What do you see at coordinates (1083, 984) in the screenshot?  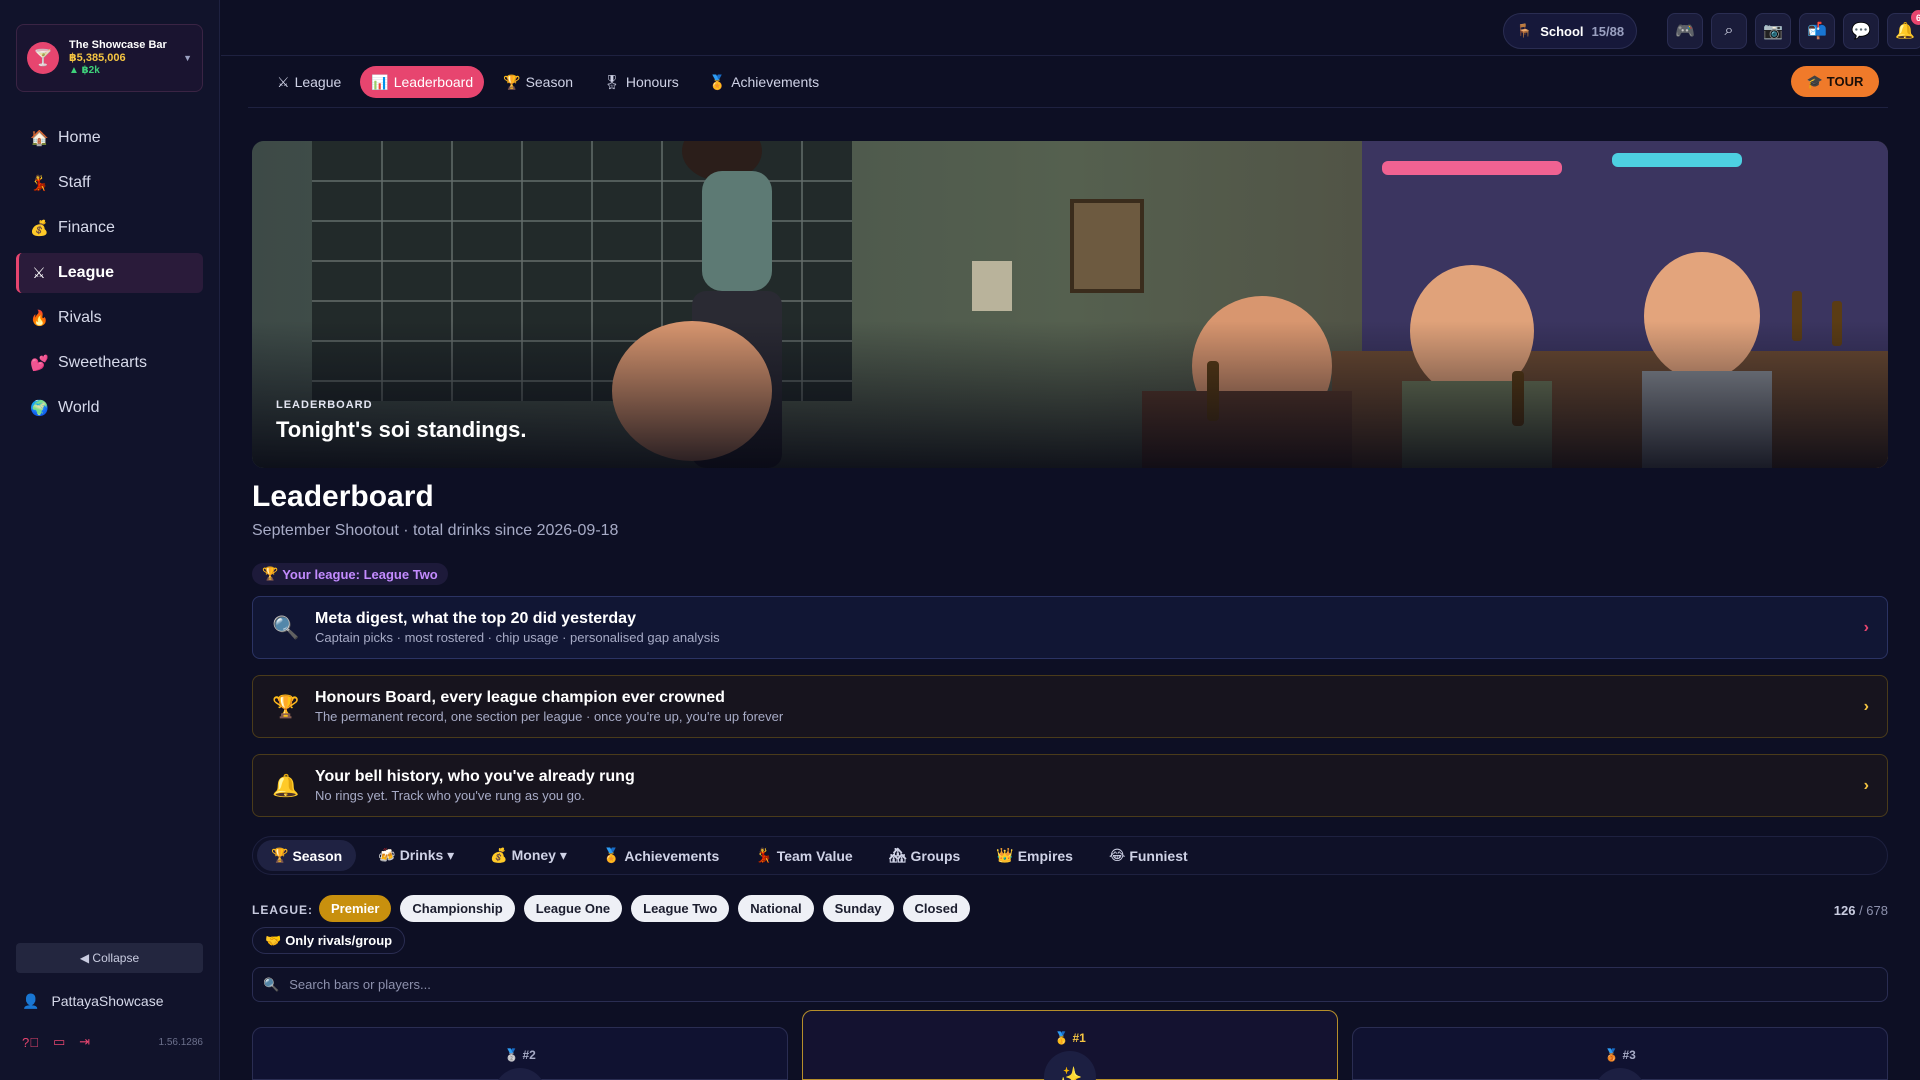 I see `search-input` at bounding box center [1083, 984].